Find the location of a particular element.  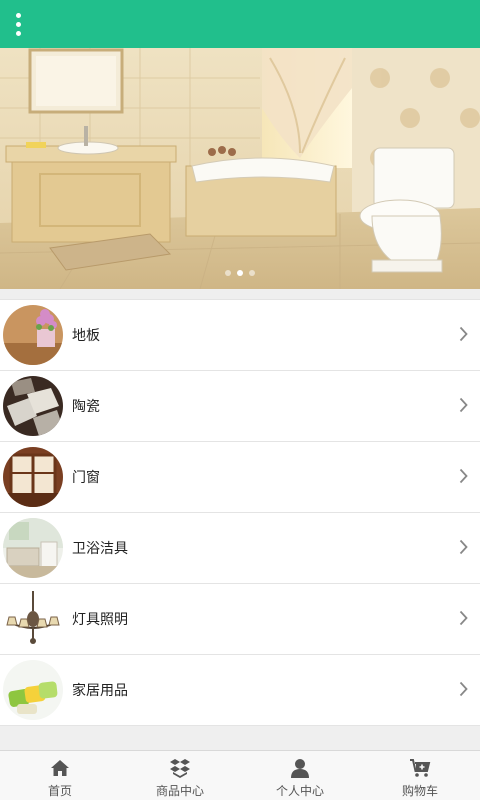

home-icon is located at coordinates (60, 768).